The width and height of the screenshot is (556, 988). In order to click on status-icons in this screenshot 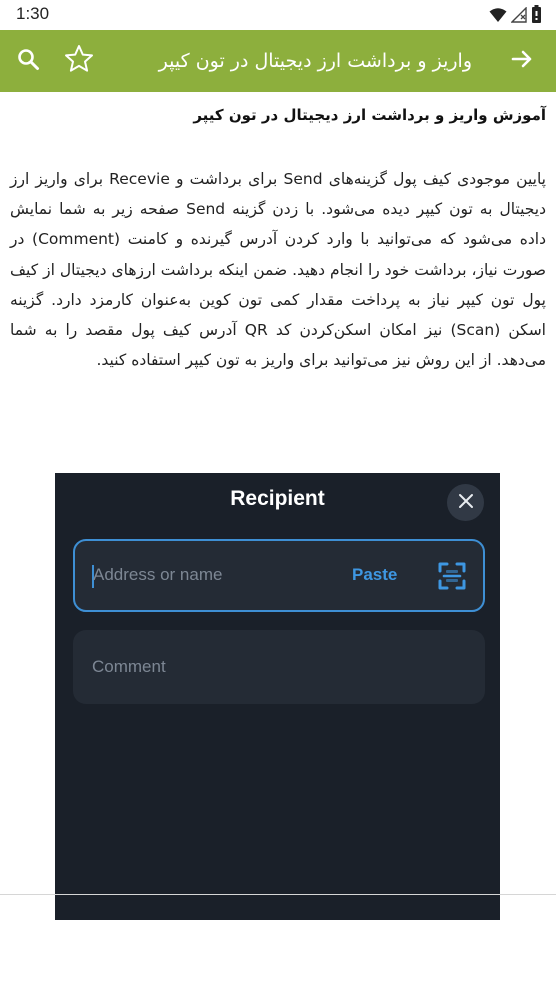, I will do `click(515, 16)`.